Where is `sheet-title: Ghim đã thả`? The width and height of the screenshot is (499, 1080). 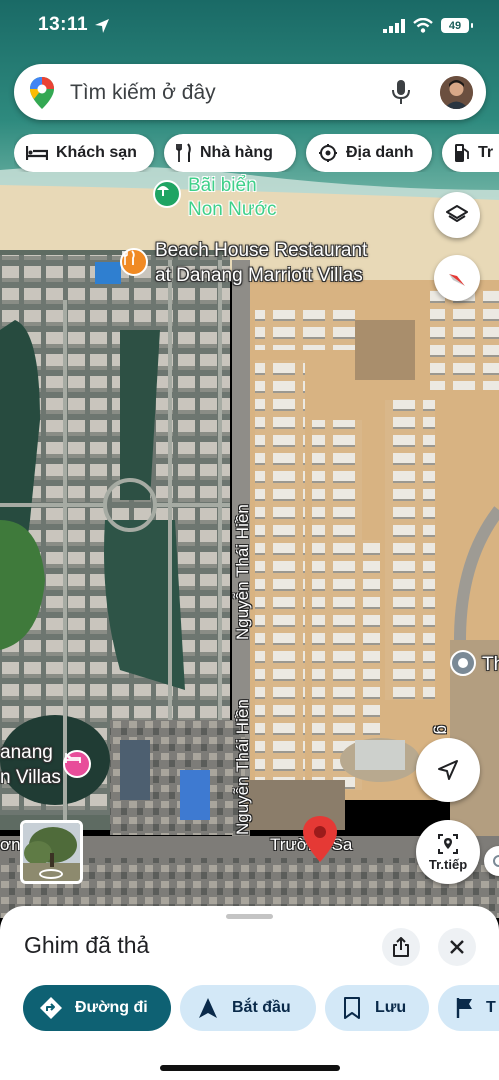
sheet-title: Ghim đã thả is located at coordinates (87, 945).